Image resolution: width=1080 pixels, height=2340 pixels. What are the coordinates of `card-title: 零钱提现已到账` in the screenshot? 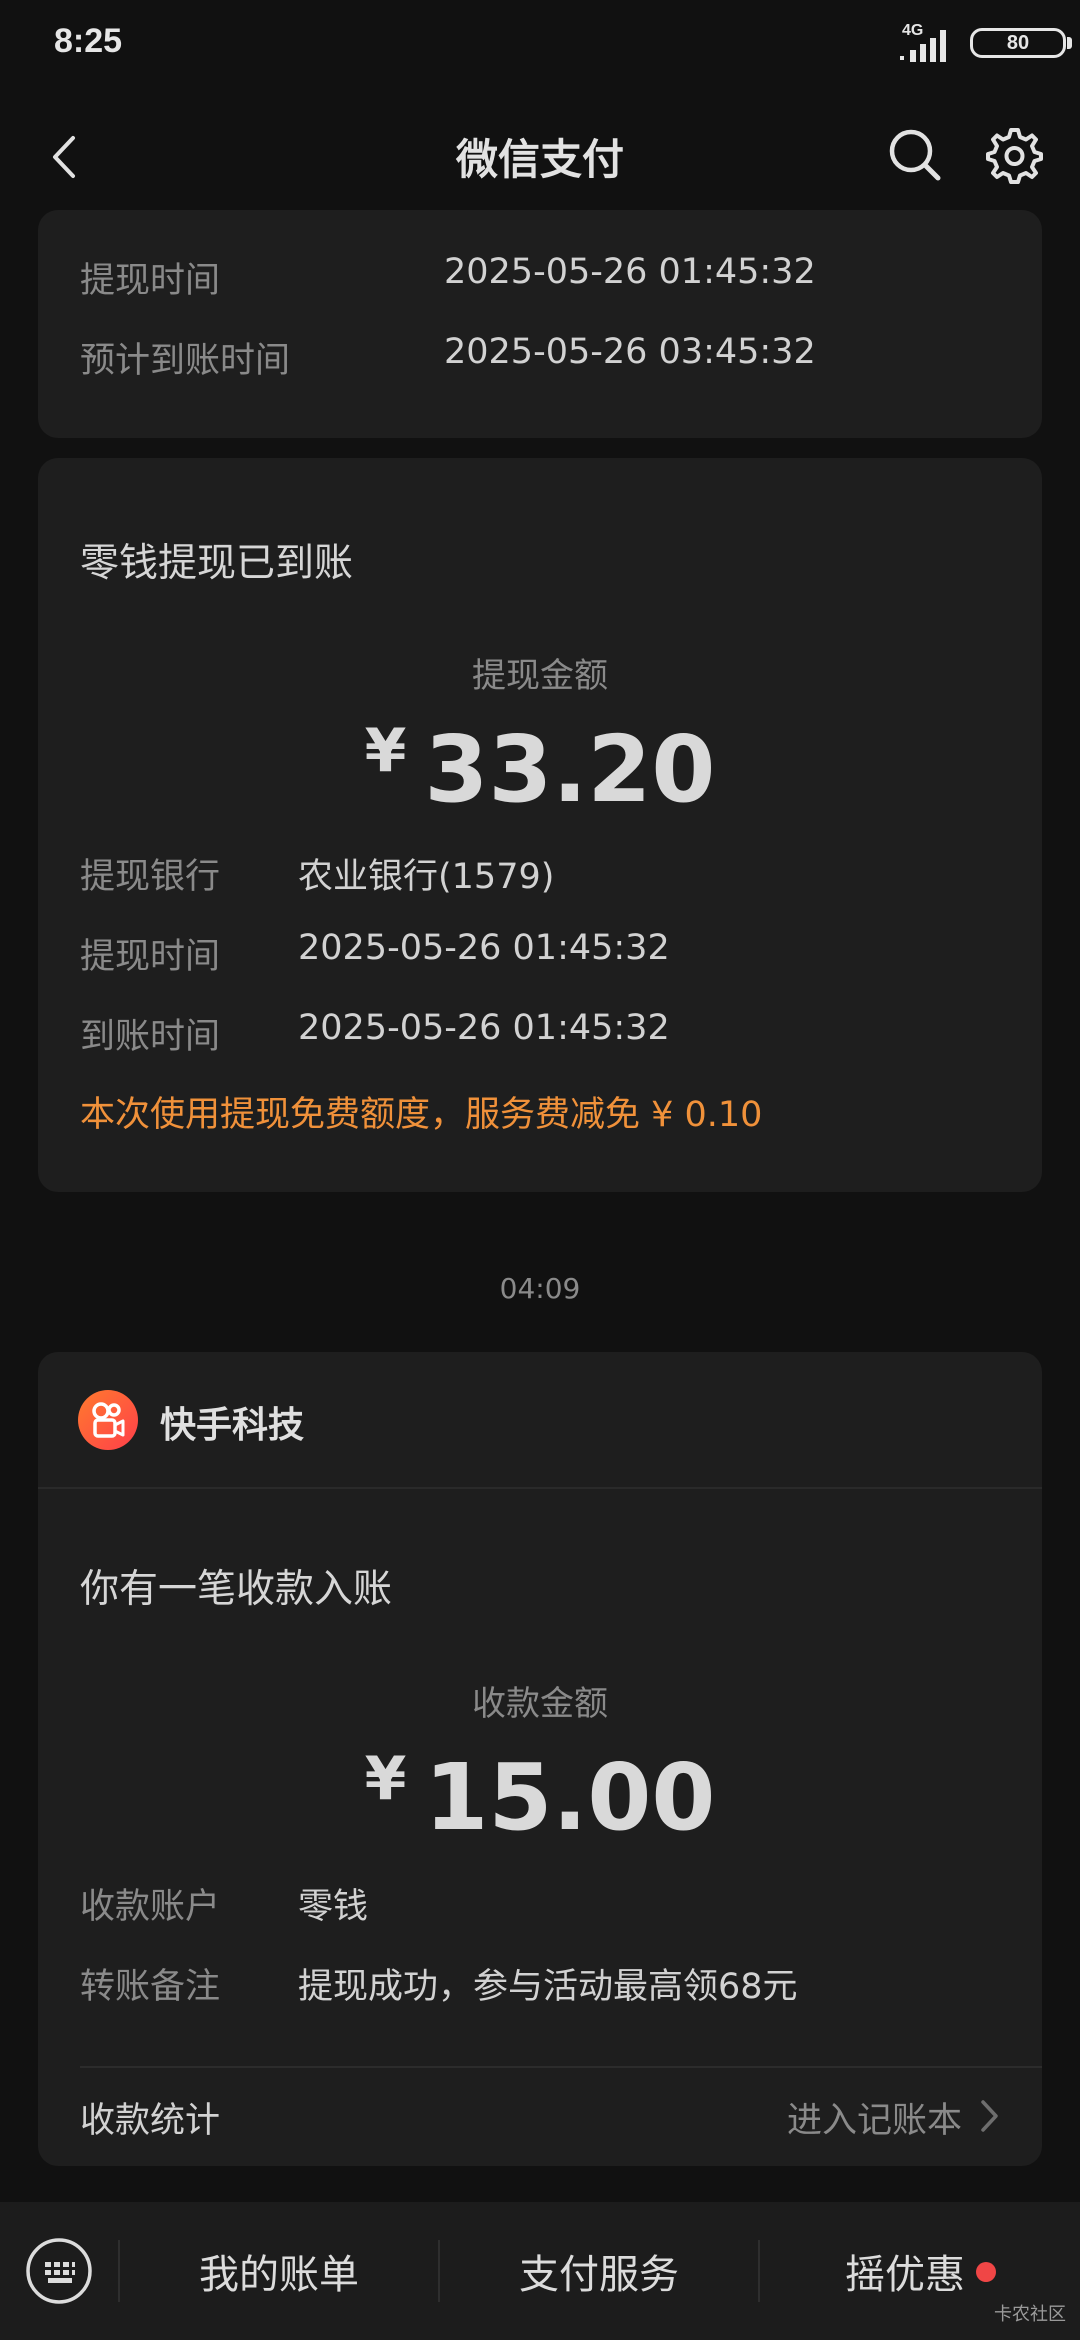 It's located at (217, 563).